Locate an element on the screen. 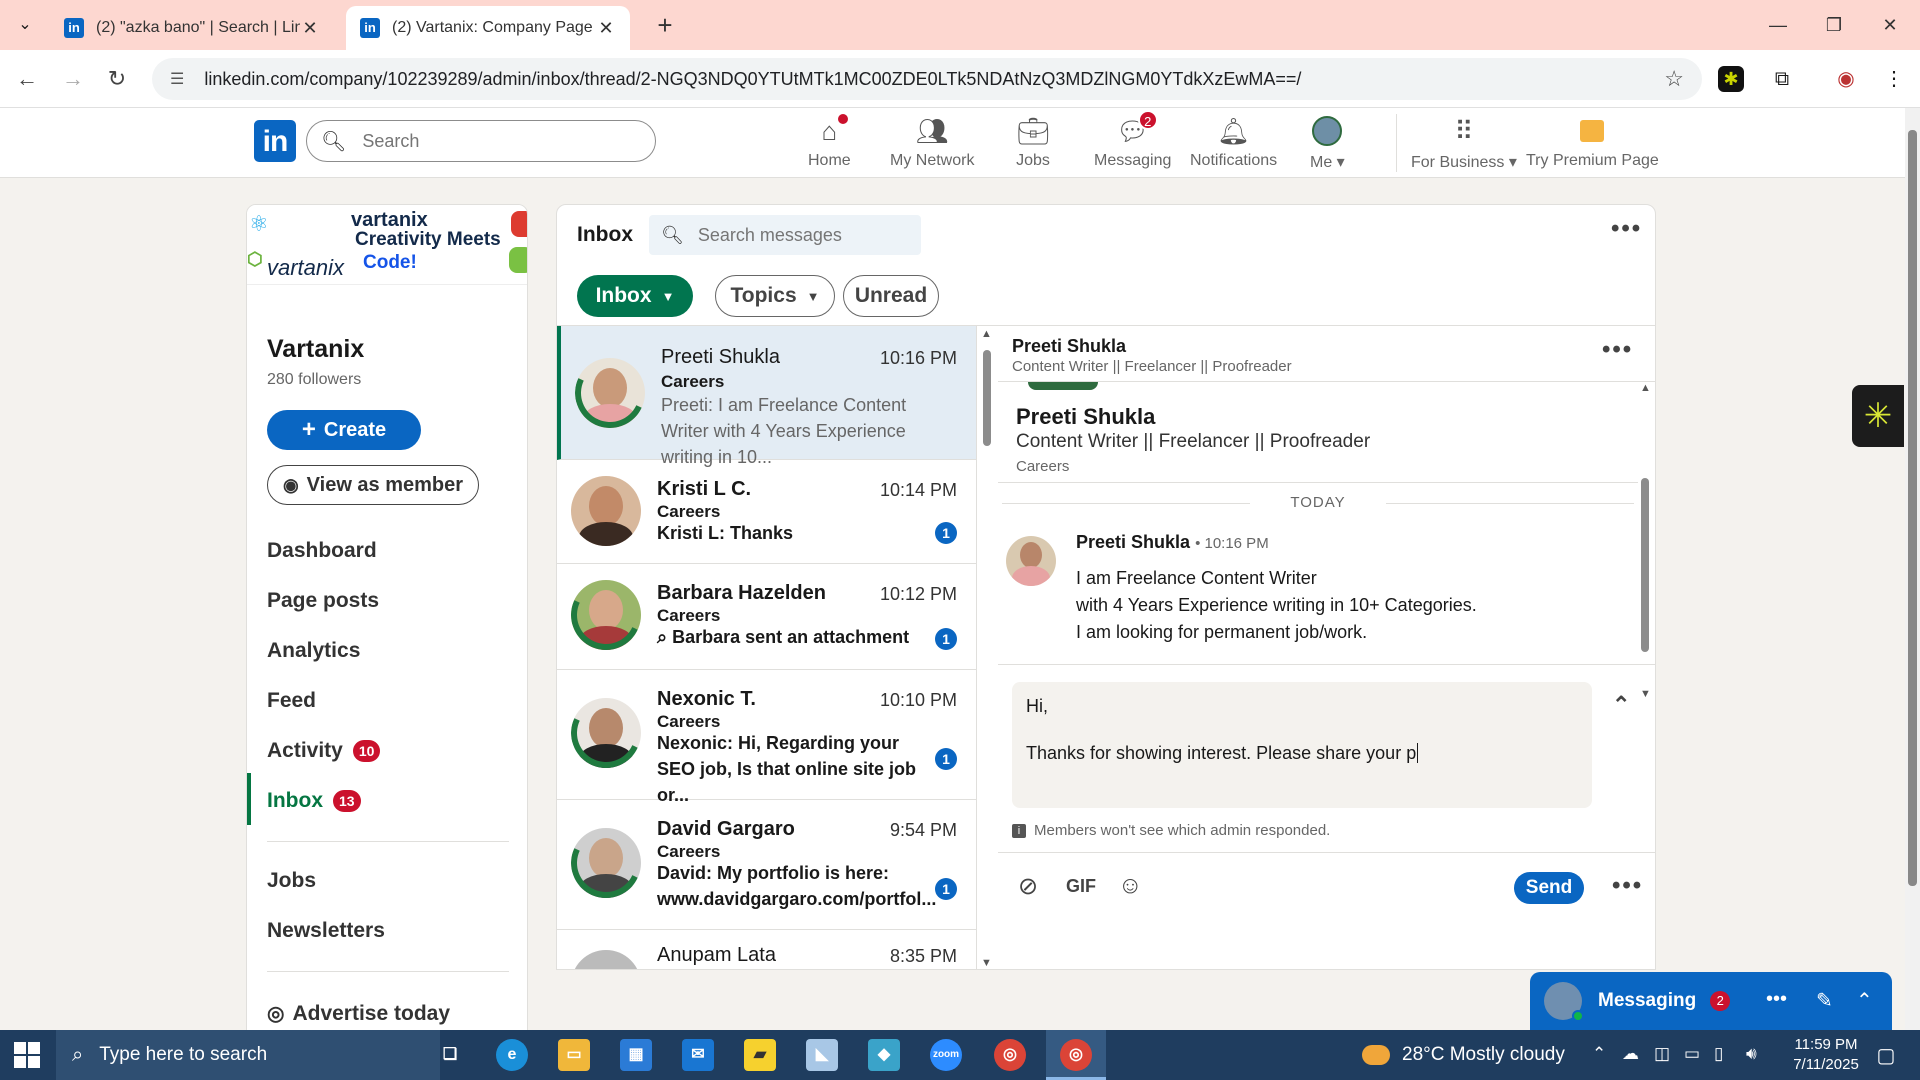 The height and width of the screenshot is (1080, 1920). chrome-active-icon: ◎ is located at coordinates (1076, 1055).